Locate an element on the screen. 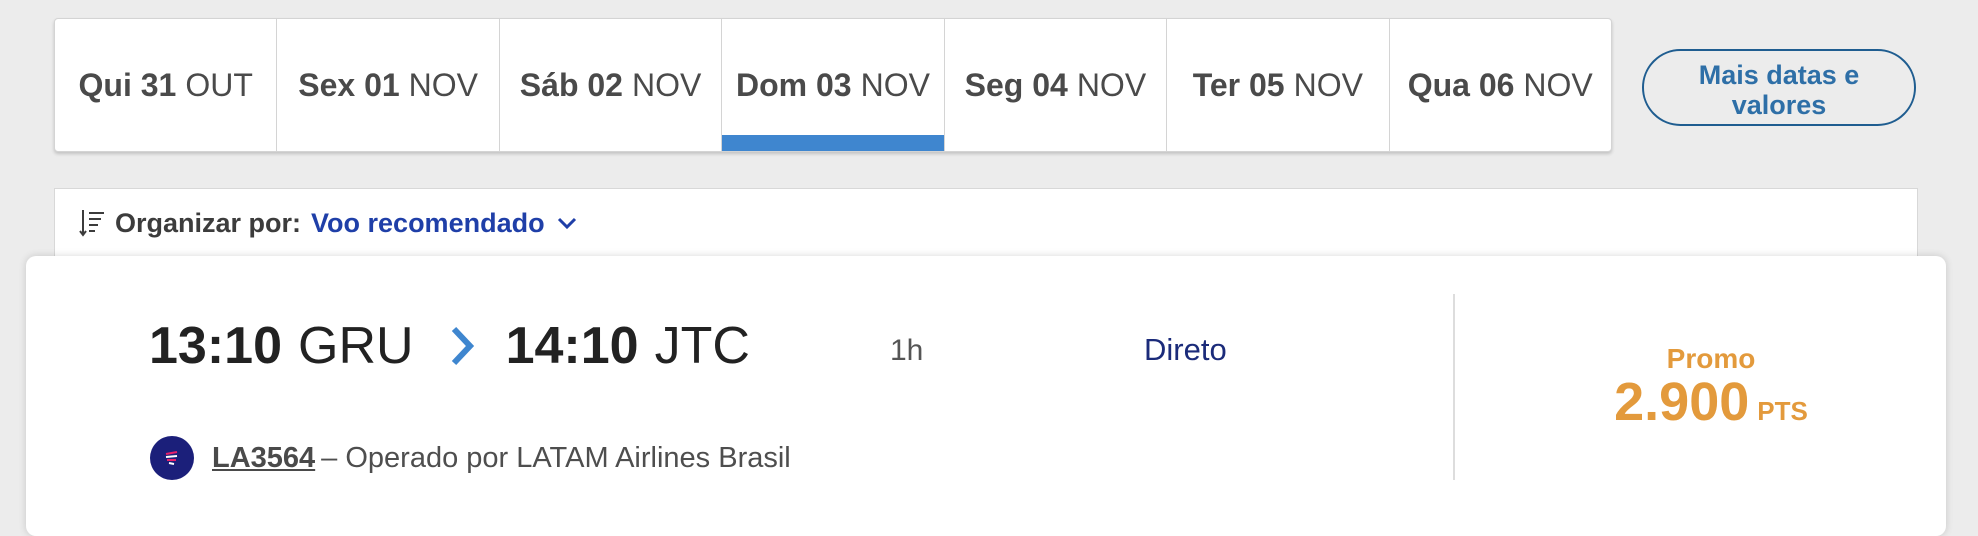 The height and width of the screenshot is (536, 1978). card-divider is located at coordinates (1454, 387).